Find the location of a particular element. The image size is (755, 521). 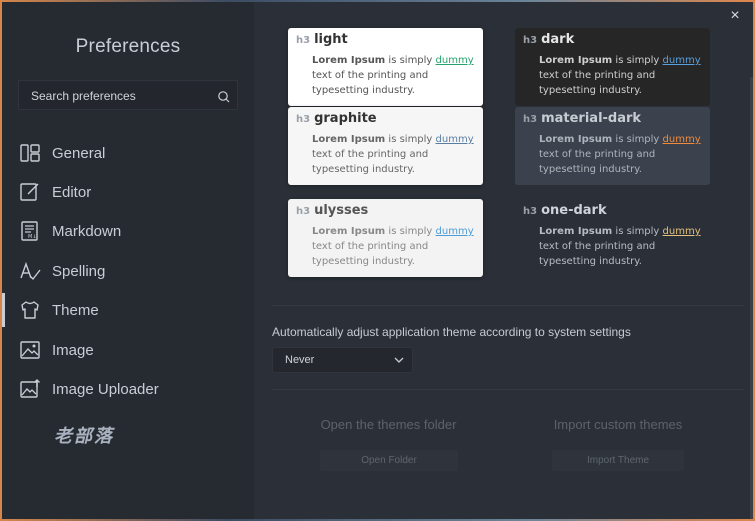

sidebar-item-label: Editor is located at coordinates (72, 192).